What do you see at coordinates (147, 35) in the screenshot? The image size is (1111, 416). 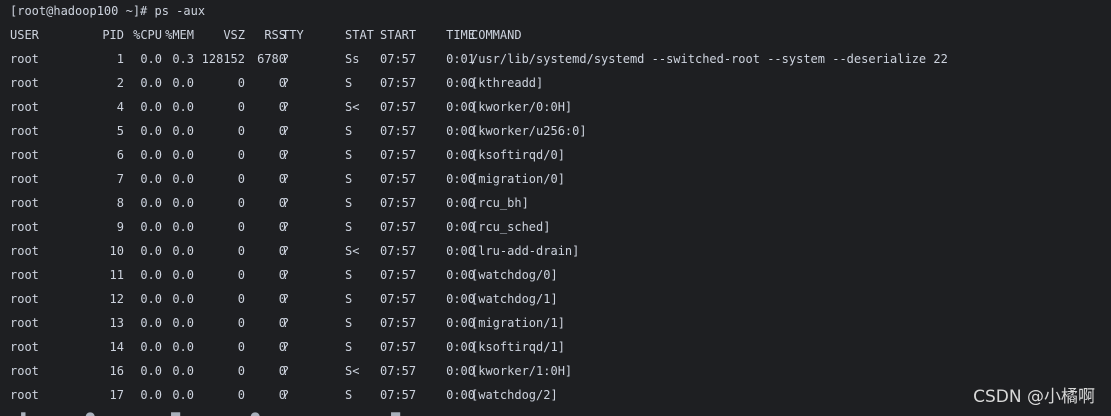 I see `header-cpu: %CPU` at bounding box center [147, 35].